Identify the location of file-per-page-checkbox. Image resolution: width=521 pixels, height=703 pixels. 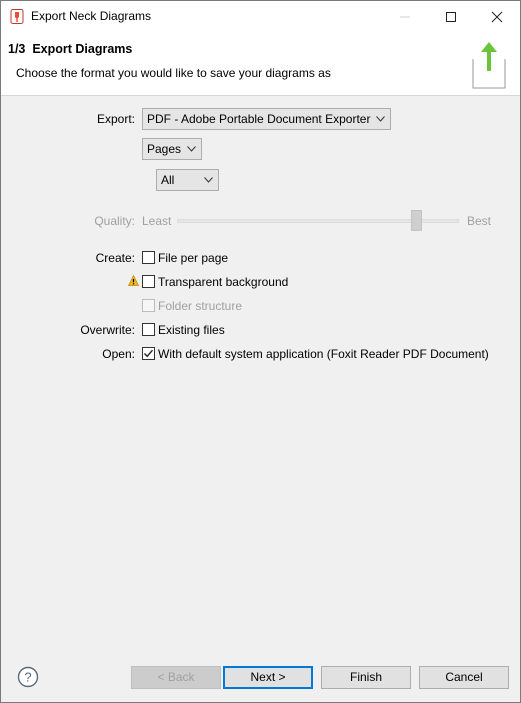
(148, 257).